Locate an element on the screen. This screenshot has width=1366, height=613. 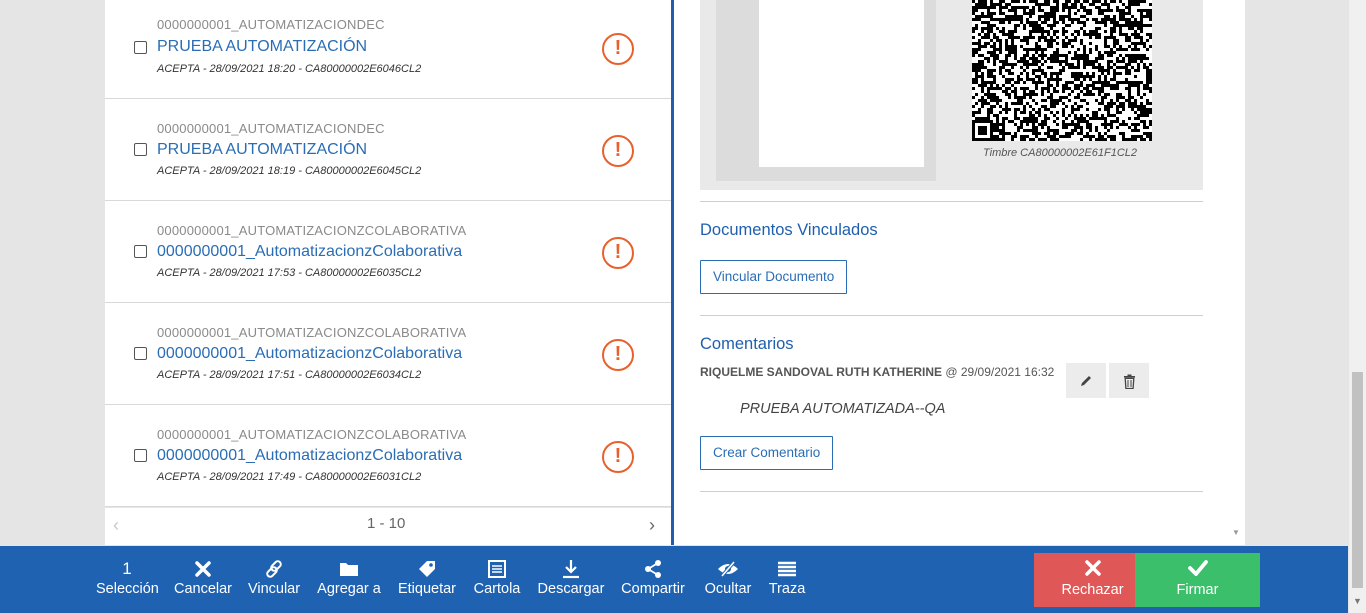
toolbar-label: Ocultar is located at coordinates (728, 589).